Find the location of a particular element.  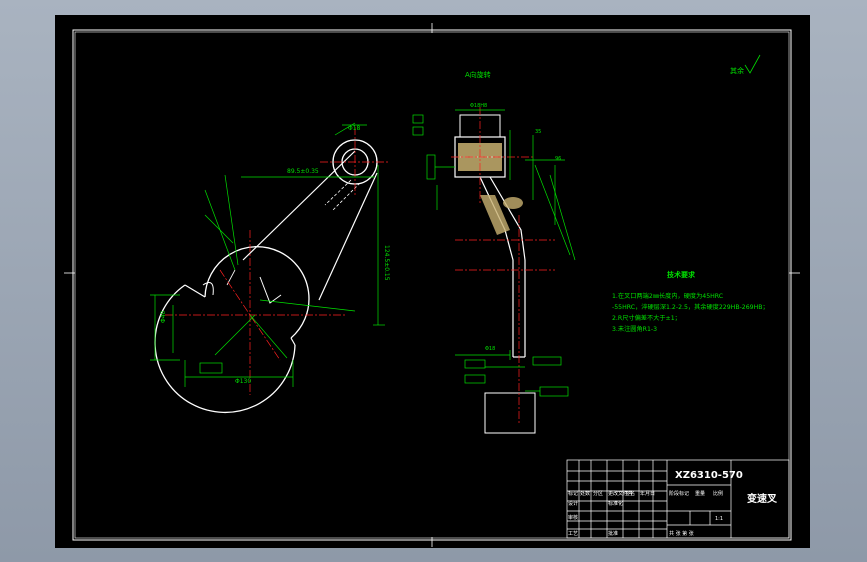

tech-req-line-3: 2.R尺寸偏差不大于±1； is located at coordinates (646, 318).